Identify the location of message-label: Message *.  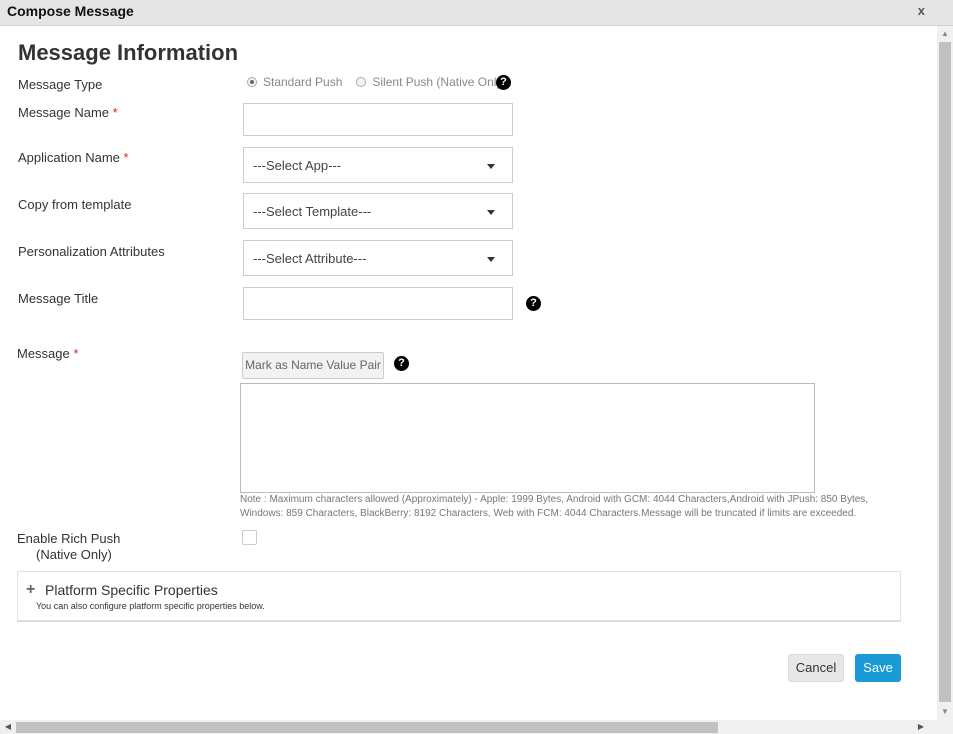
(47, 353).